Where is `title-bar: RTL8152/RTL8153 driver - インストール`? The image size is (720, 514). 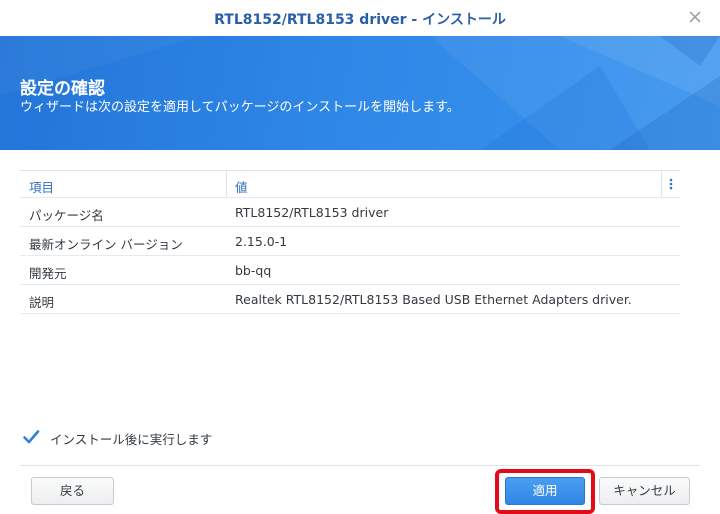 title-bar: RTL8152/RTL8153 driver - インストール is located at coordinates (360, 18).